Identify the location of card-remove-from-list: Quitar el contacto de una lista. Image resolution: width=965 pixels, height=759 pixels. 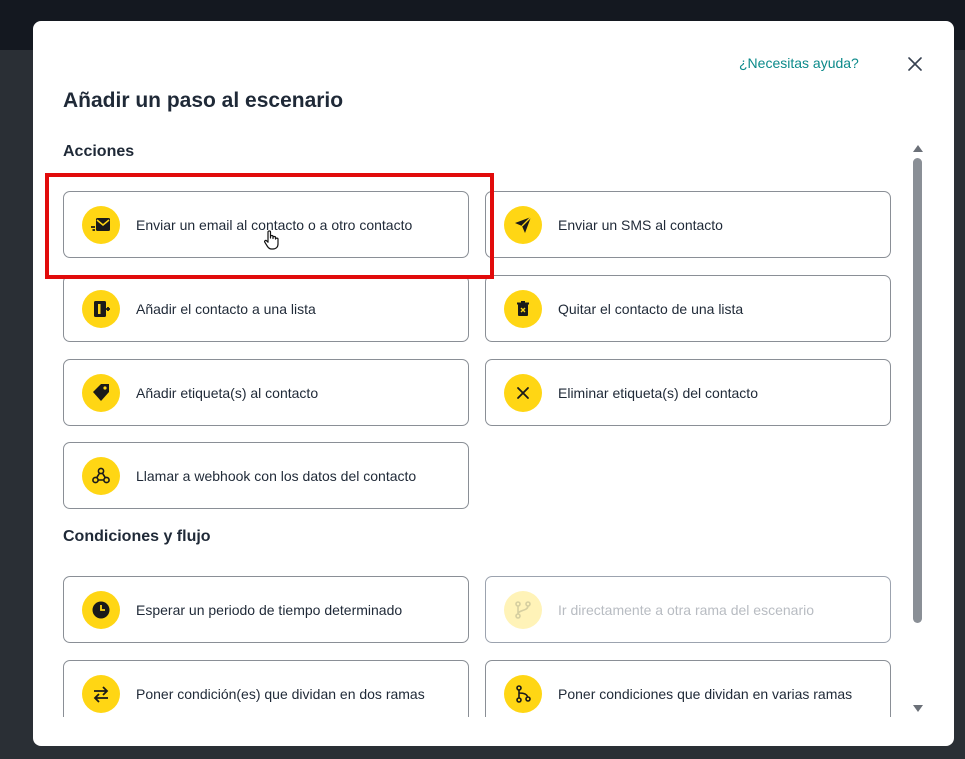
(688, 308).